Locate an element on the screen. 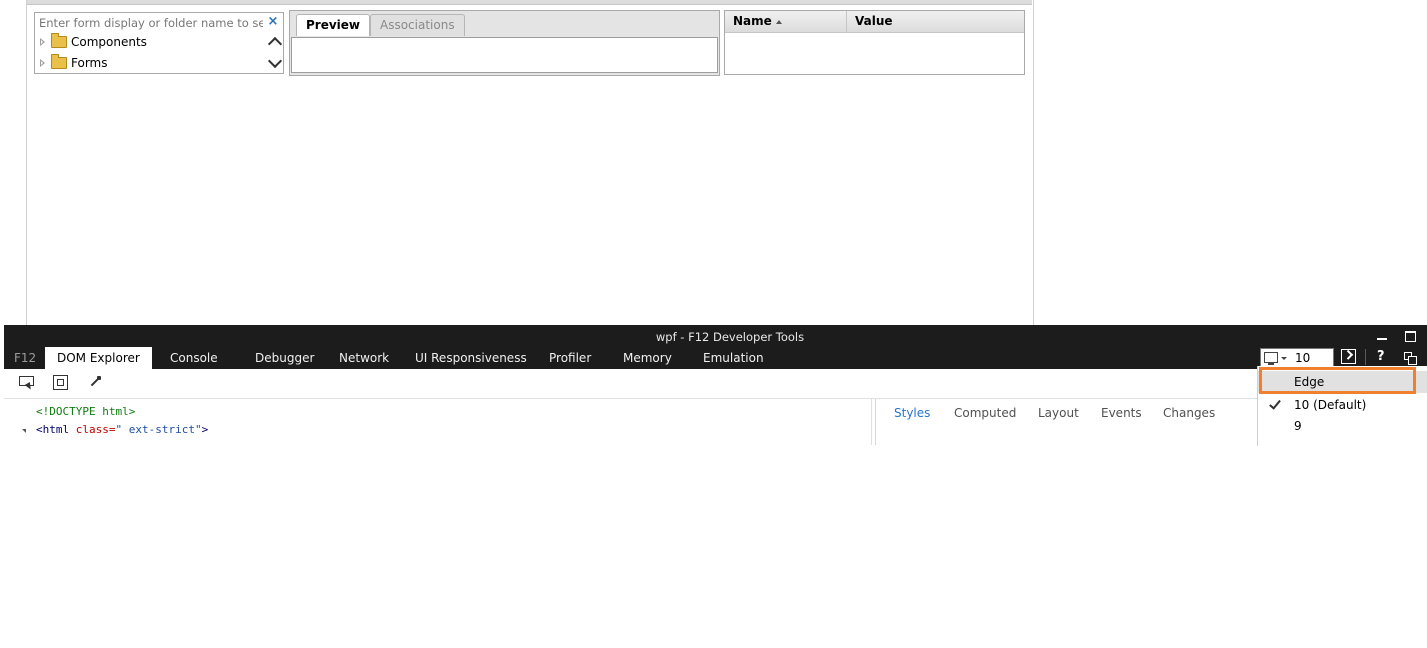 The height and width of the screenshot is (648, 1427). highlight-element-icon is located at coordinates (61, 383).